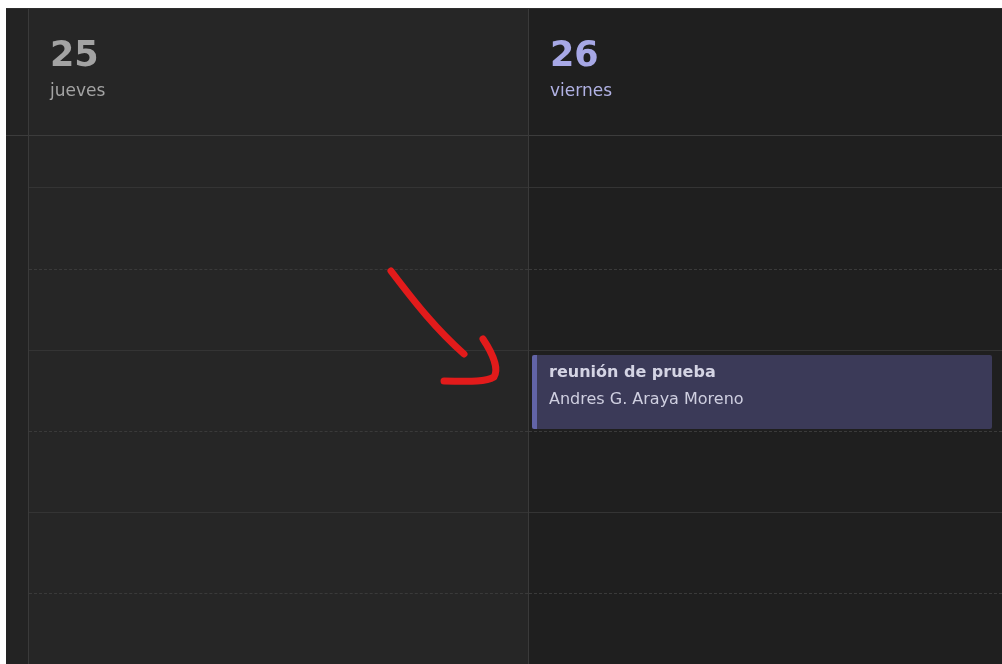  Describe the element at coordinates (762, 392) in the screenshot. I see `calendar-event: reunión de prueba Andres G. Araya Moreno` at that location.